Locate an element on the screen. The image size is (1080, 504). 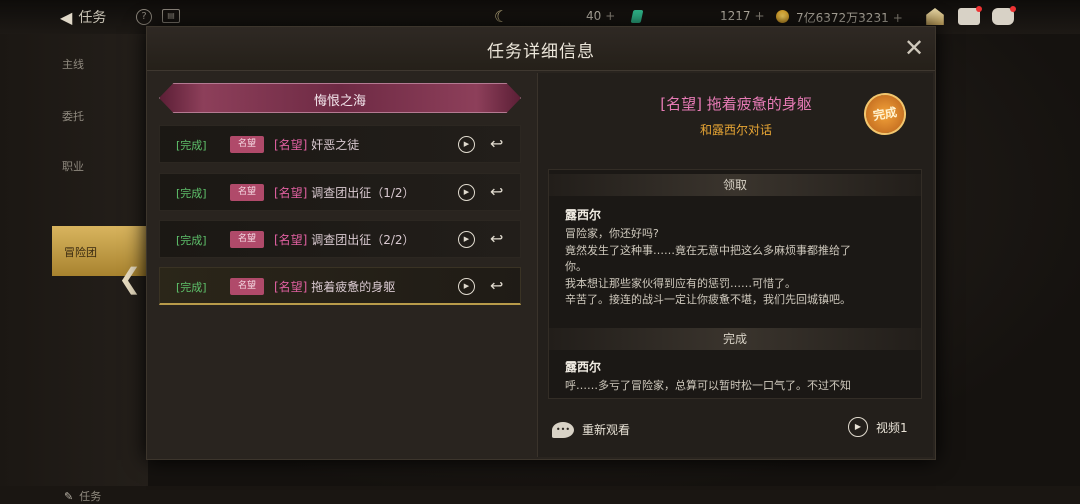
card-icon: ▤ is located at coordinates (171, 16).